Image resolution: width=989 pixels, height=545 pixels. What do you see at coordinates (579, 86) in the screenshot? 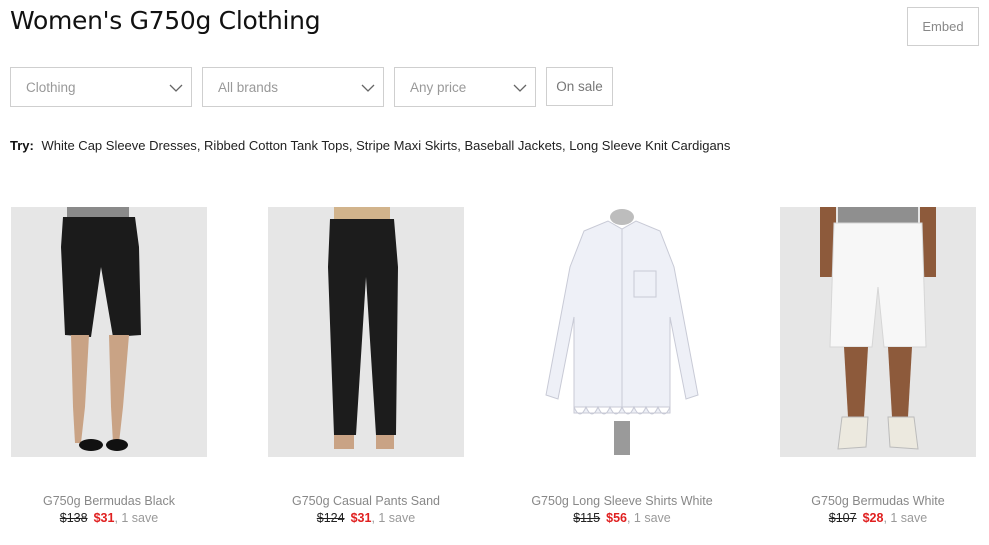
I see `on-sale-button: On sale` at bounding box center [579, 86].